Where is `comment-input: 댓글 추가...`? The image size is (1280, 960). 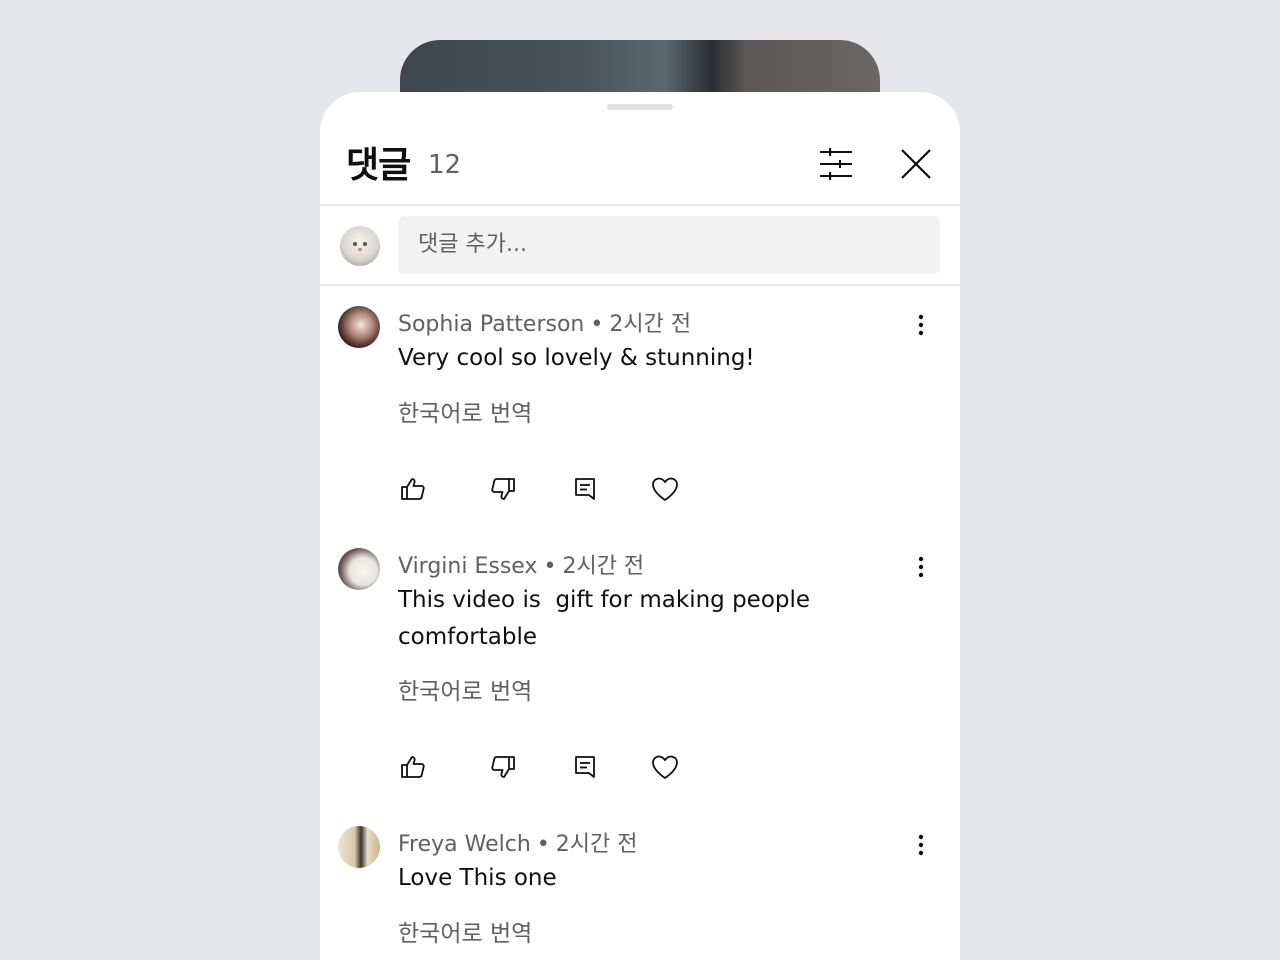 comment-input: 댓글 추가... is located at coordinates (669, 245).